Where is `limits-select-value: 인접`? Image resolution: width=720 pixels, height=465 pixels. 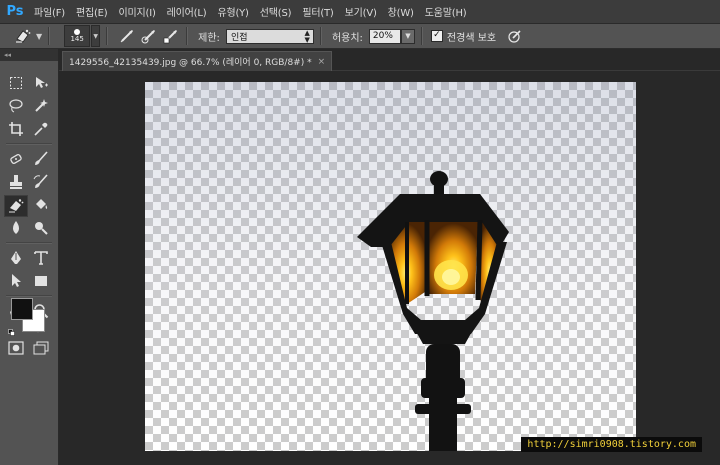 limits-select-value: 인접 is located at coordinates (239, 37).